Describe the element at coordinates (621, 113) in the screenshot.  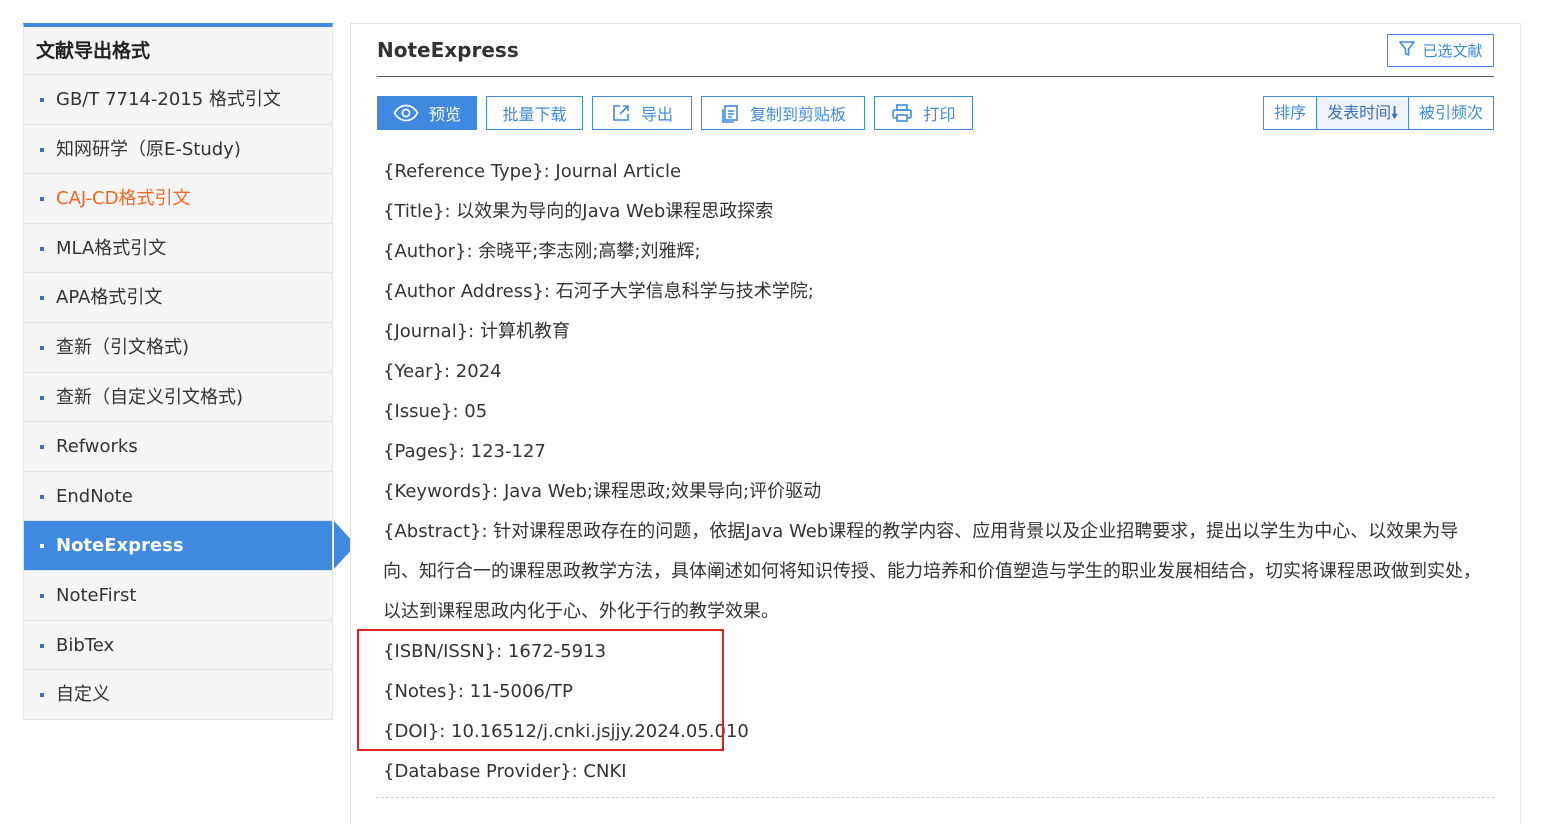
I see `export-icon` at that location.